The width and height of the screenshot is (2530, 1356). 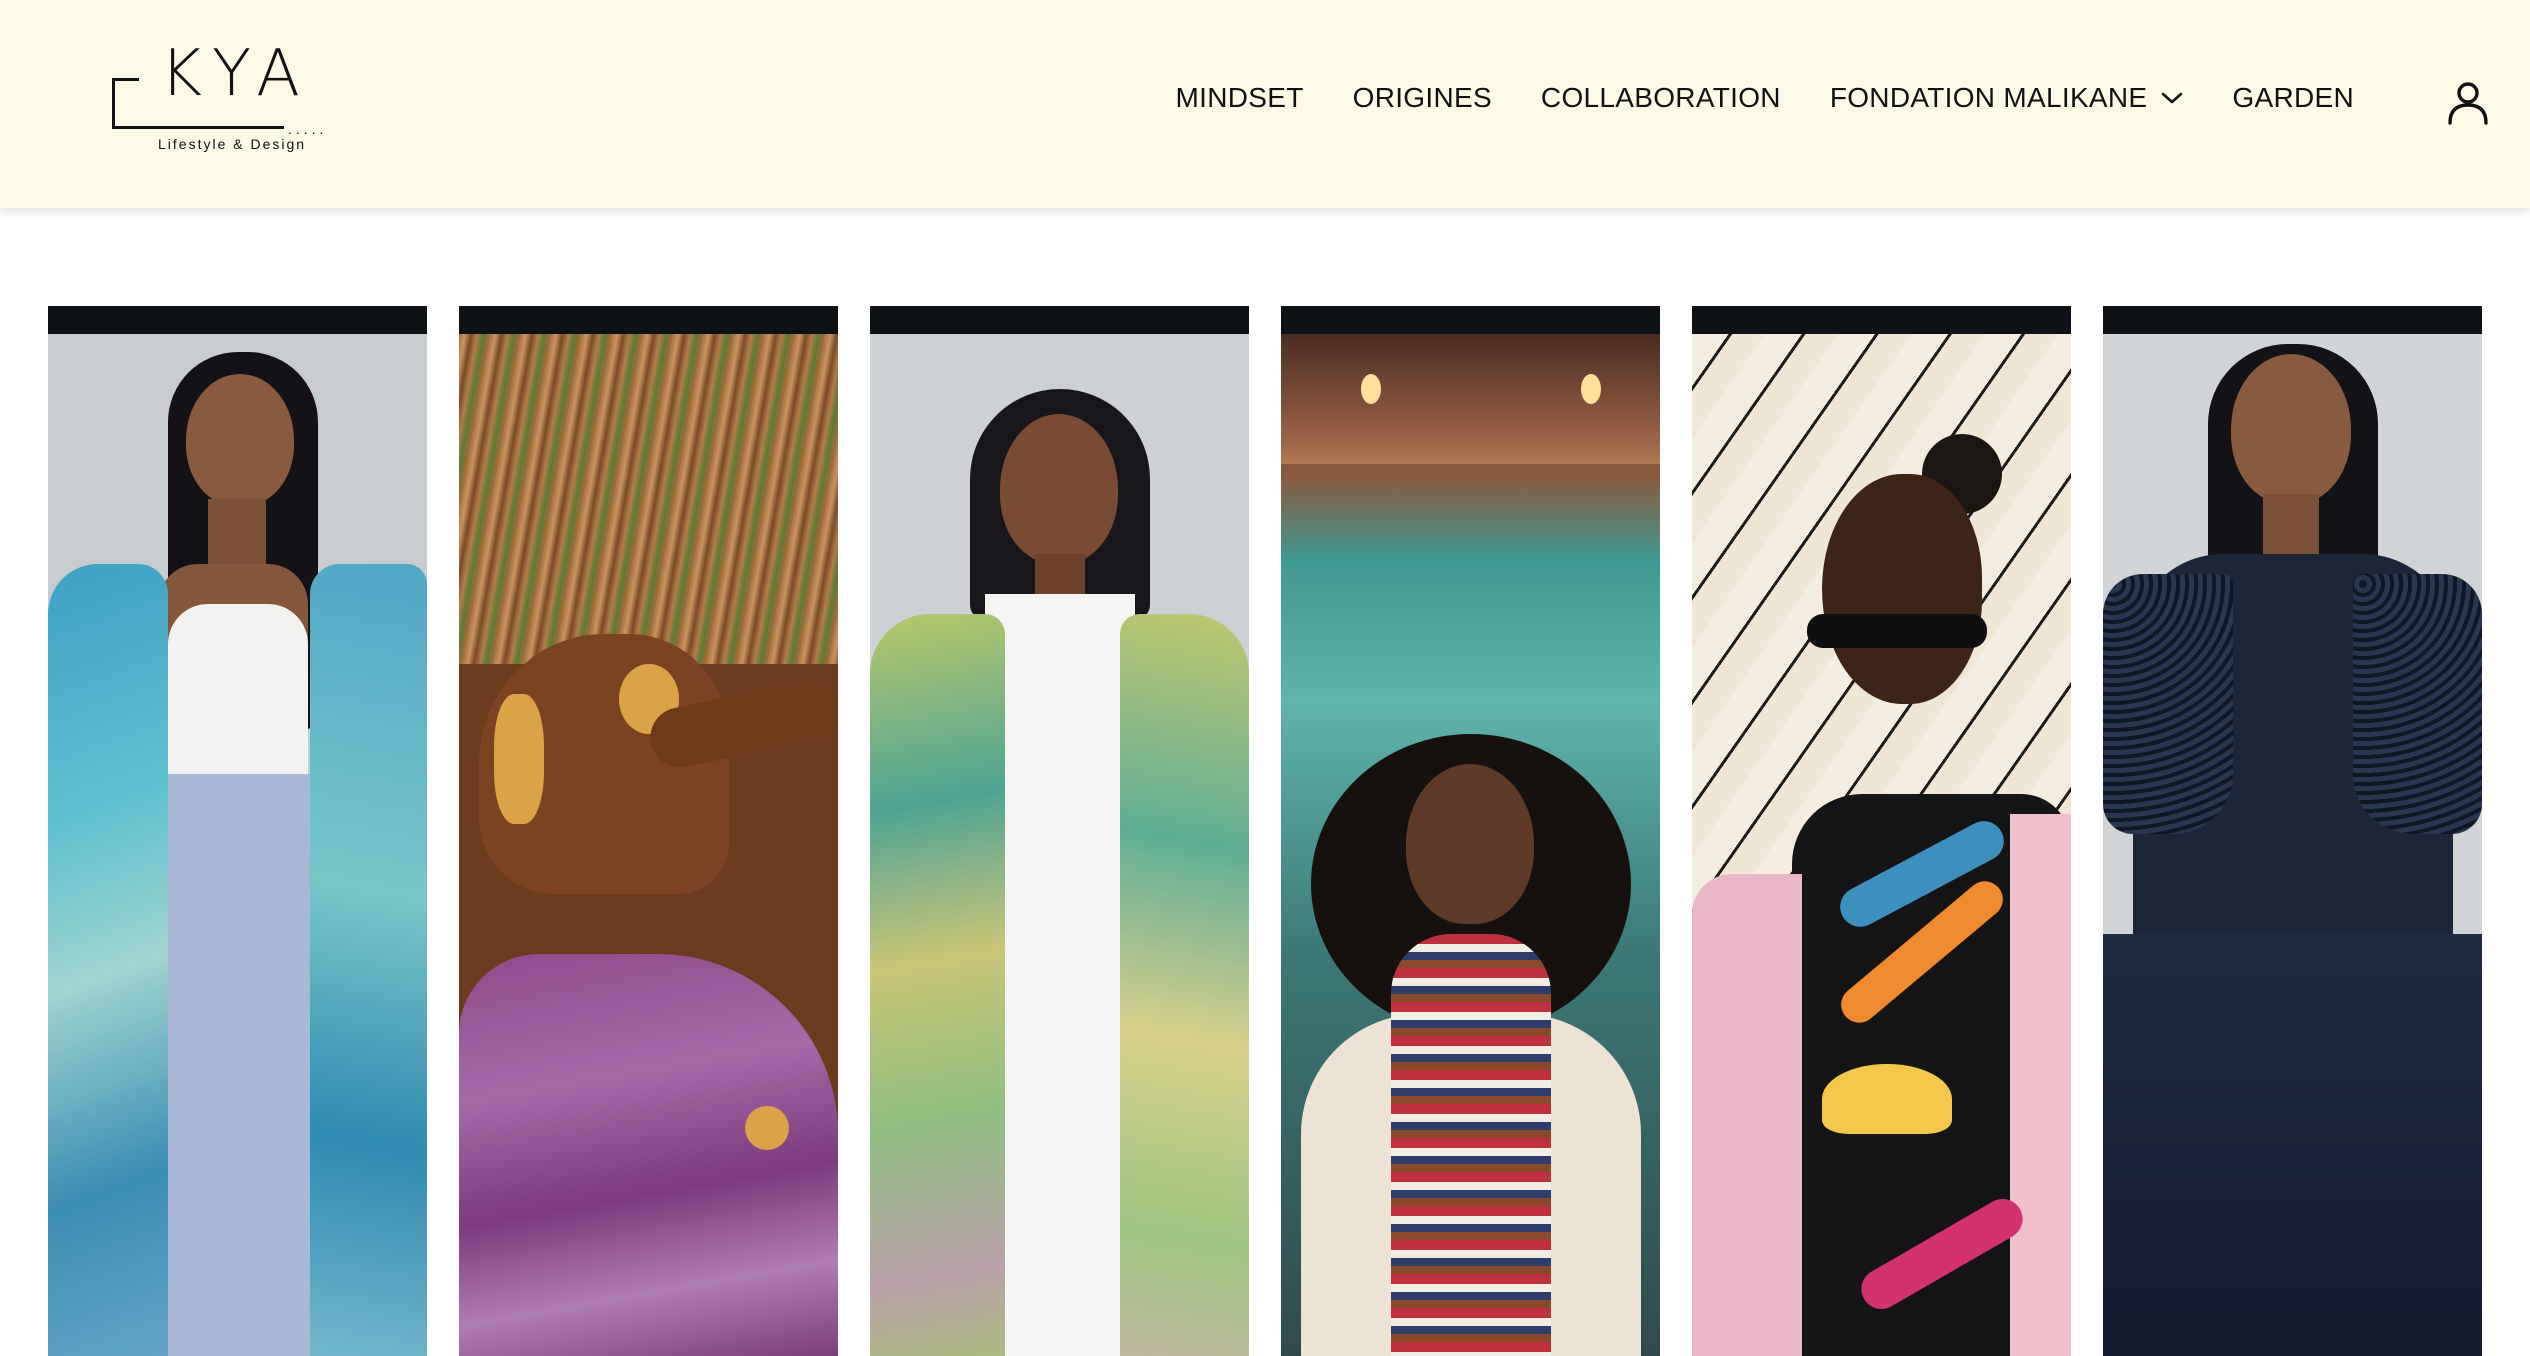 What do you see at coordinates (198, 127) in the screenshot?
I see `logo-underline` at bounding box center [198, 127].